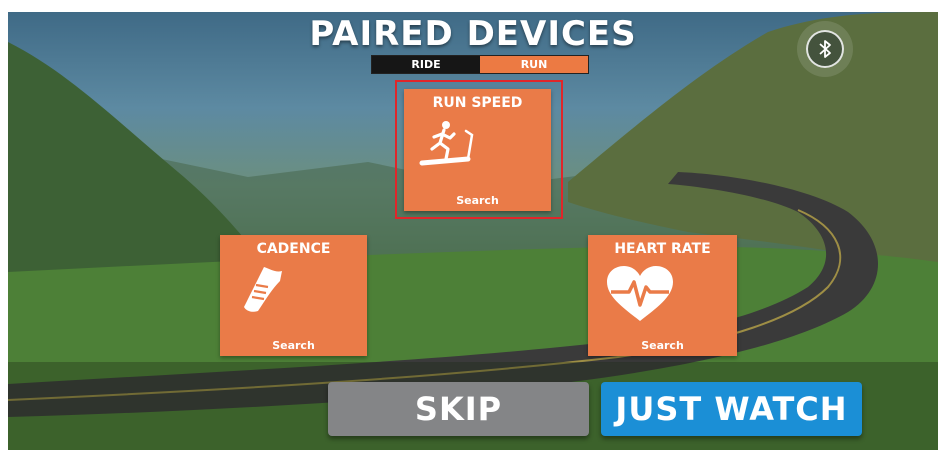 The height and width of the screenshot is (450, 943). Describe the element at coordinates (662, 249) in the screenshot. I see `heart-rate-title: HEART RATE` at that location.